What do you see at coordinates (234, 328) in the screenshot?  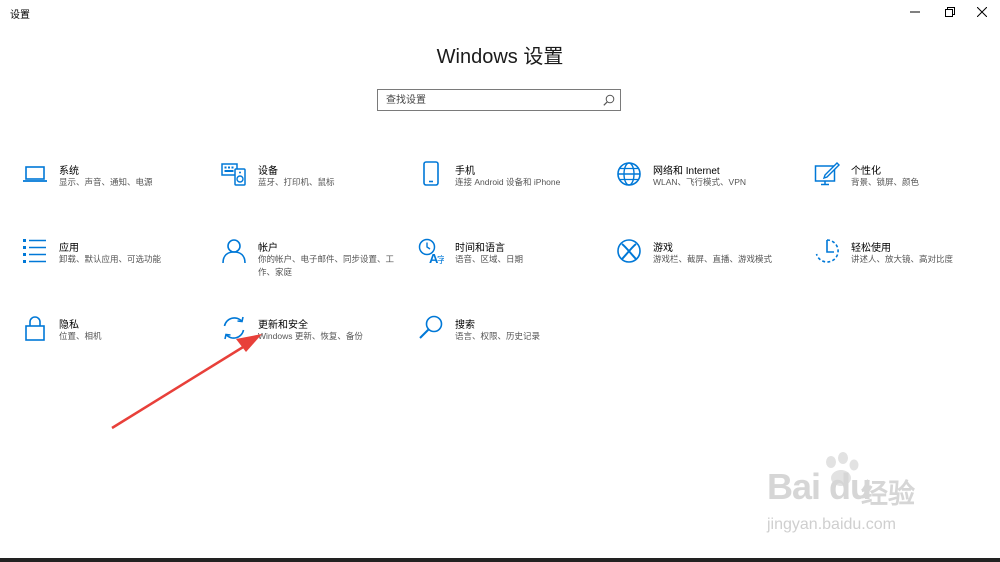 I see `sync-icon` at bounding box center [234, 328].